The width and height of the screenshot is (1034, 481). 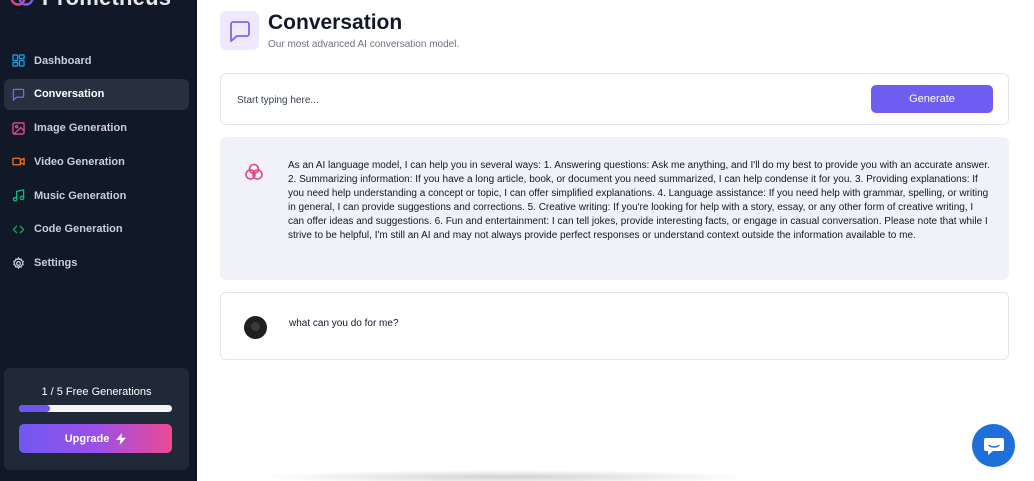 What do you see at coordinates (255, 327) in the screenshot?
I see `avatar` at bounding box center [255, 327].